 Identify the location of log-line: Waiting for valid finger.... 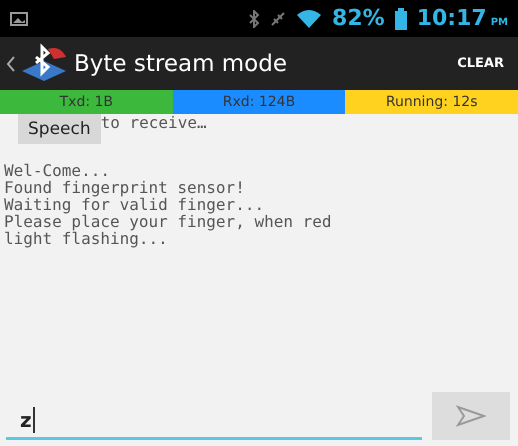
(135, 204).